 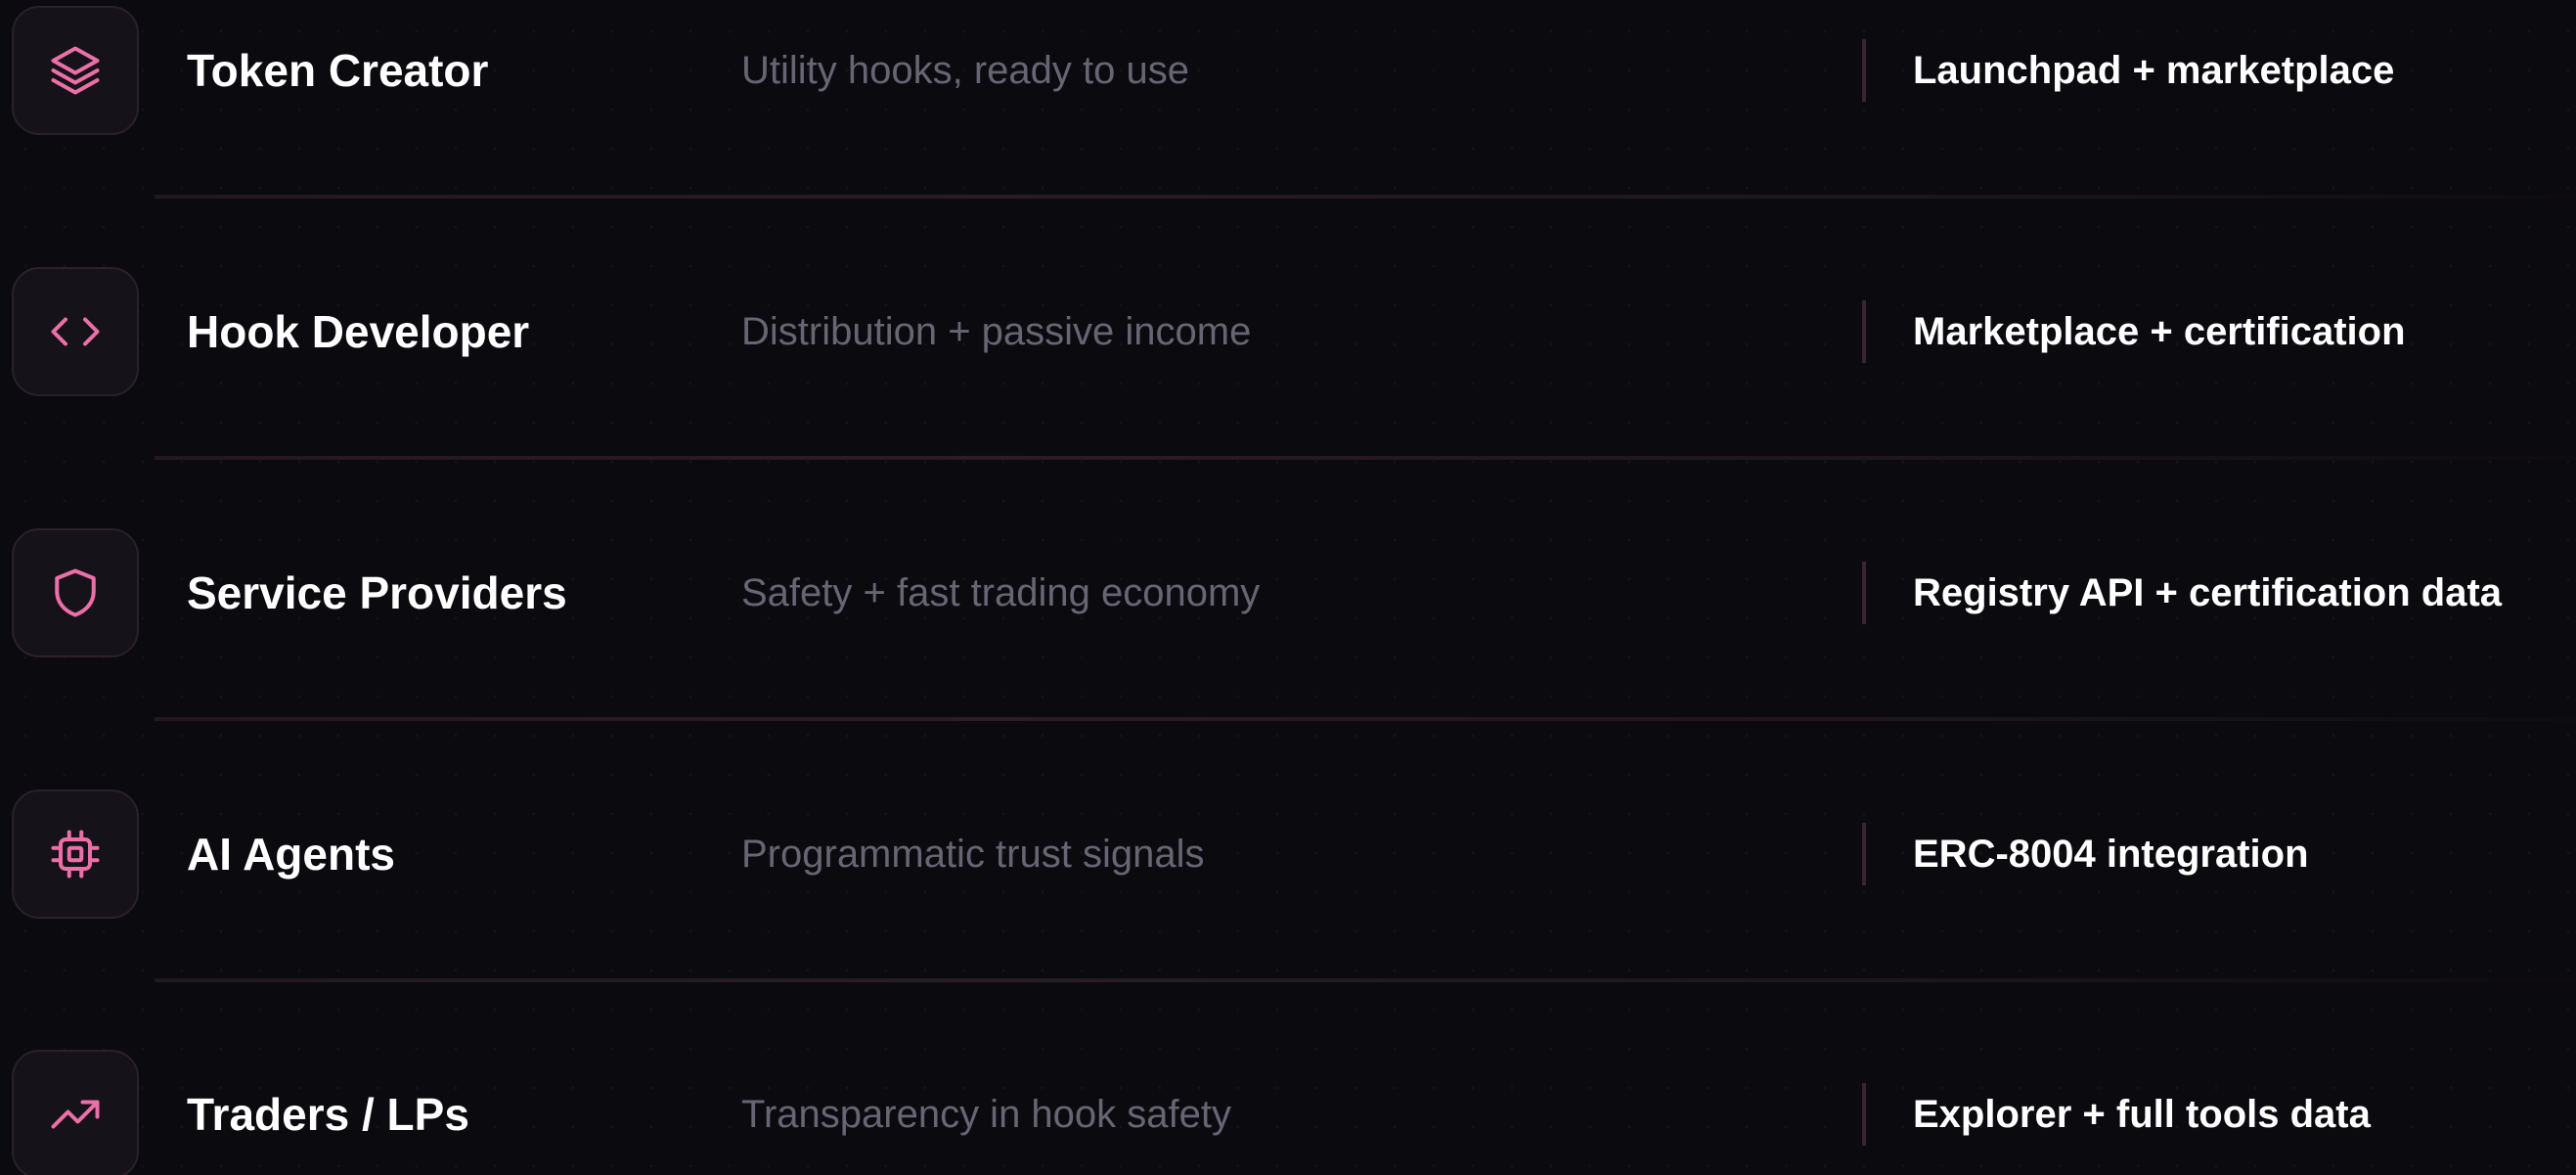 I want to click on code-icon, so click(x=75, y=332).